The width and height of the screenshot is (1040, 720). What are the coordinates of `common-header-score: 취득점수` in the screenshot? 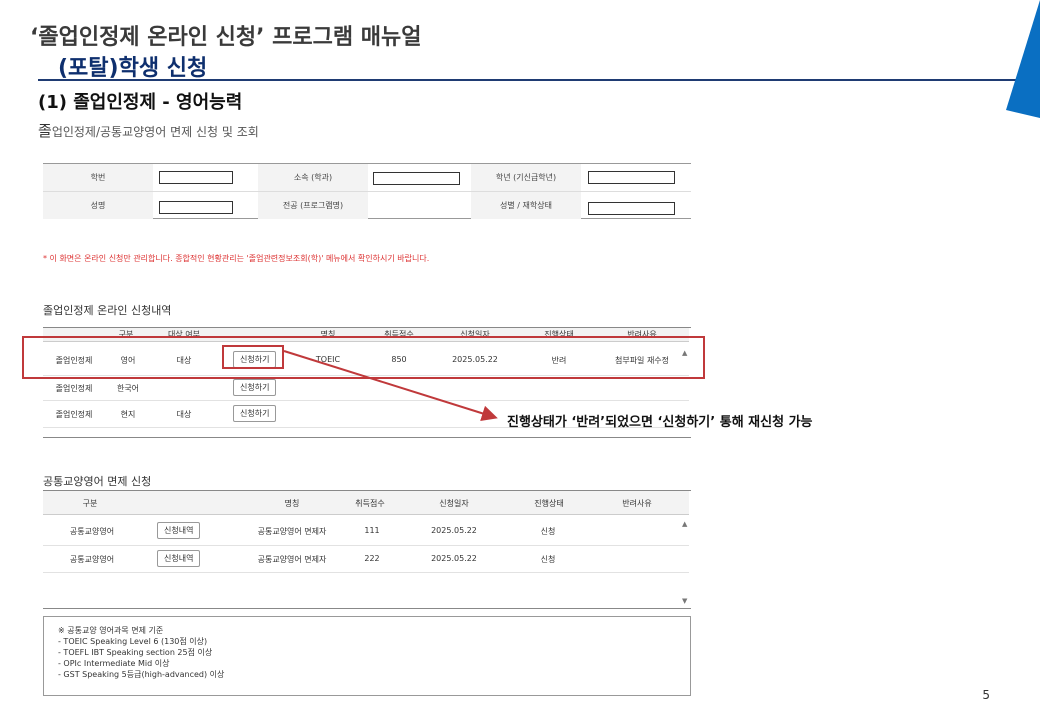 It's located at (370, 503).